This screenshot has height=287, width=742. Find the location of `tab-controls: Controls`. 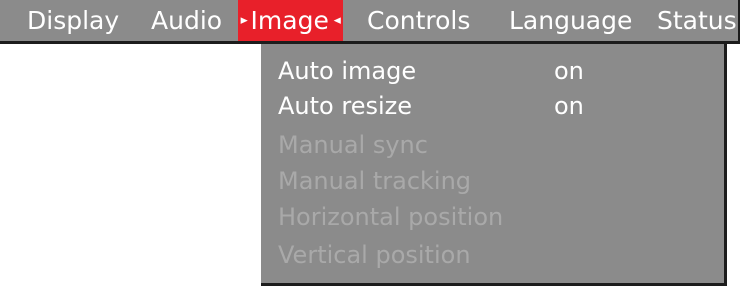

tab-controls: Controls is located at coordinates (418, 20).